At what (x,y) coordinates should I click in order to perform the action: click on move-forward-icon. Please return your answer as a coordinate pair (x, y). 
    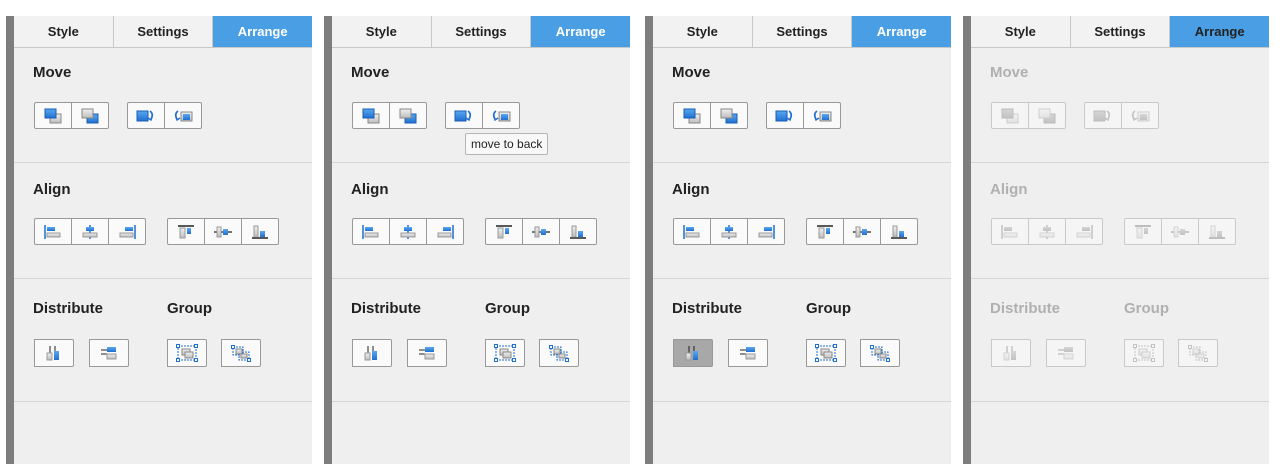
    Looking at the image, I should click on (146, 116).